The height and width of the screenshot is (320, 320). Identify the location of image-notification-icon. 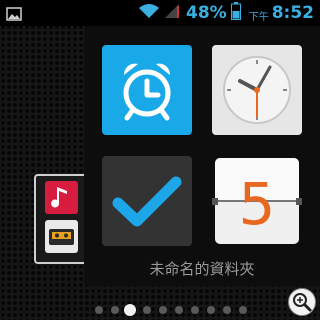
(14, 15).